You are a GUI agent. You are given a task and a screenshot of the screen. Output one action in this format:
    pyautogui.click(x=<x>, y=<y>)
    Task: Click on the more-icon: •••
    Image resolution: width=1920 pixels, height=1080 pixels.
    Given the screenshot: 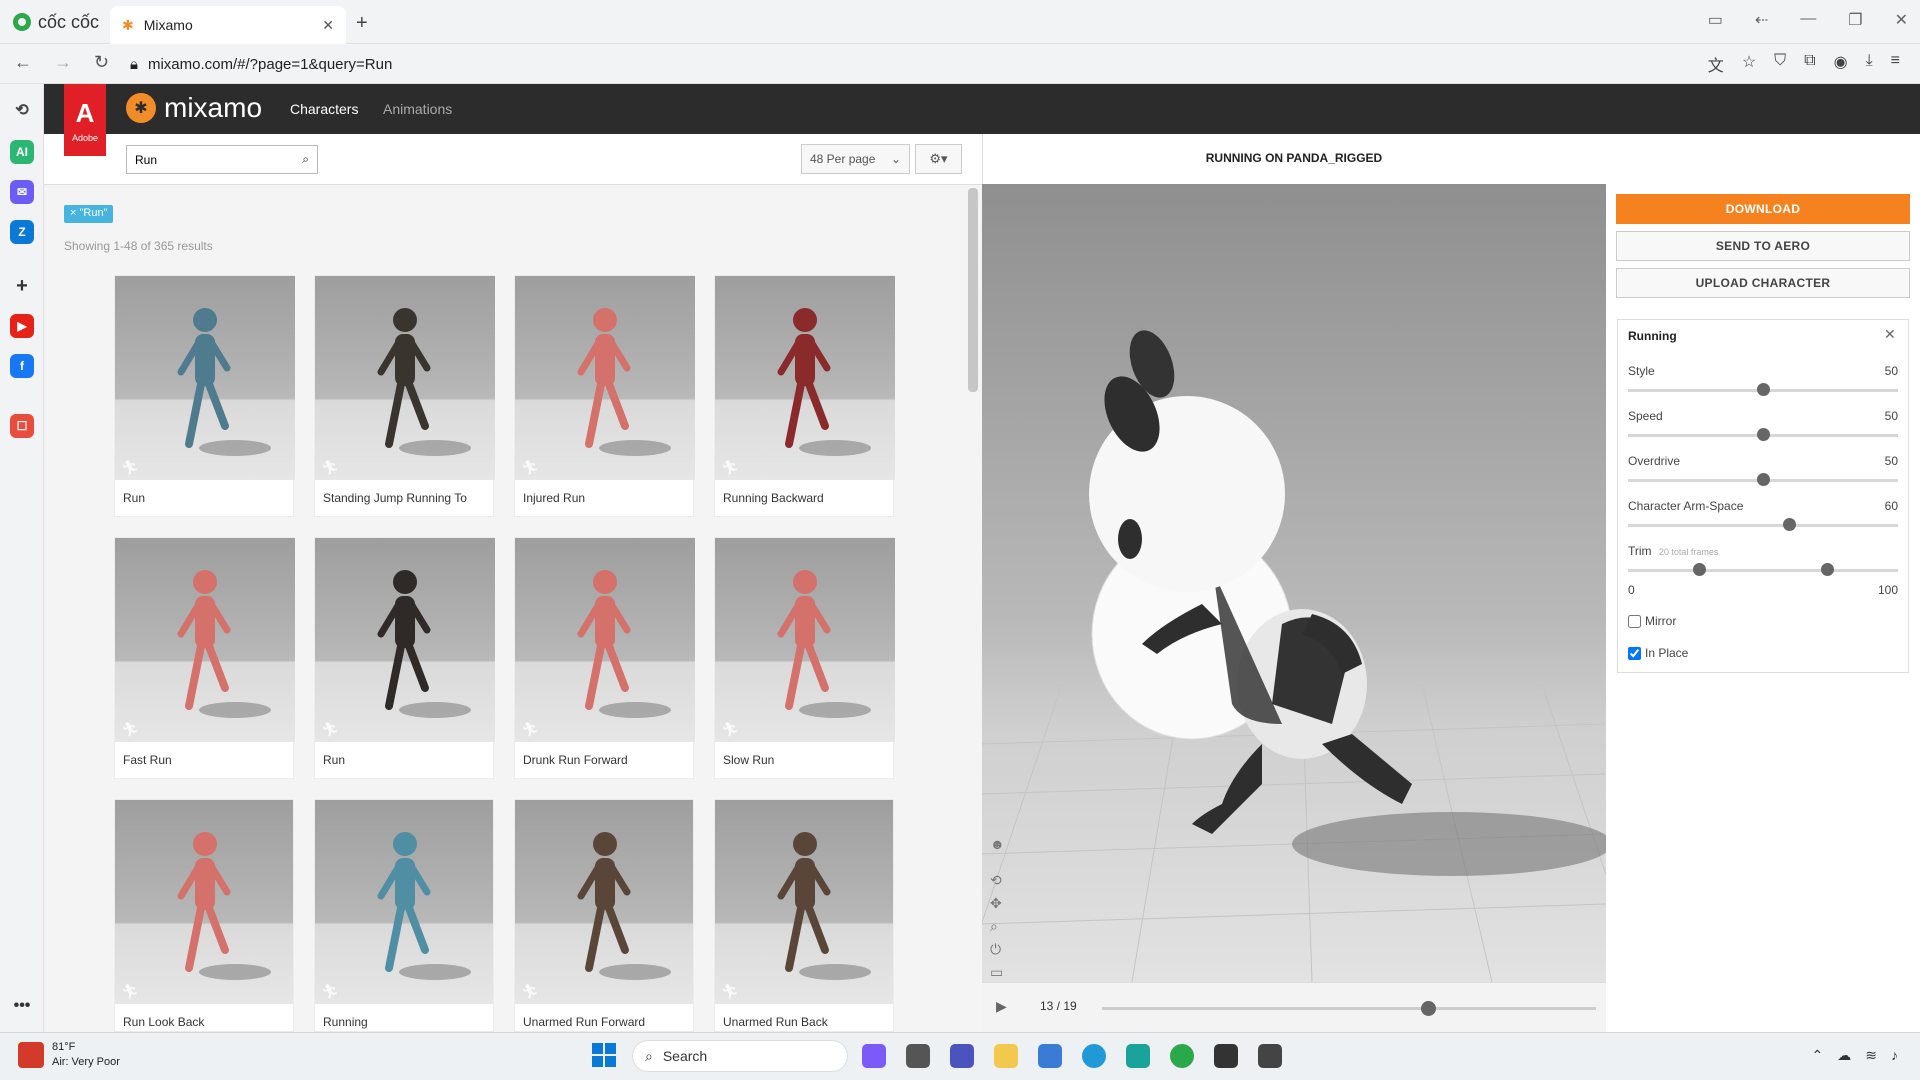 What is the action you would take?
    pyautogui.click(x=22, y=1006)
    